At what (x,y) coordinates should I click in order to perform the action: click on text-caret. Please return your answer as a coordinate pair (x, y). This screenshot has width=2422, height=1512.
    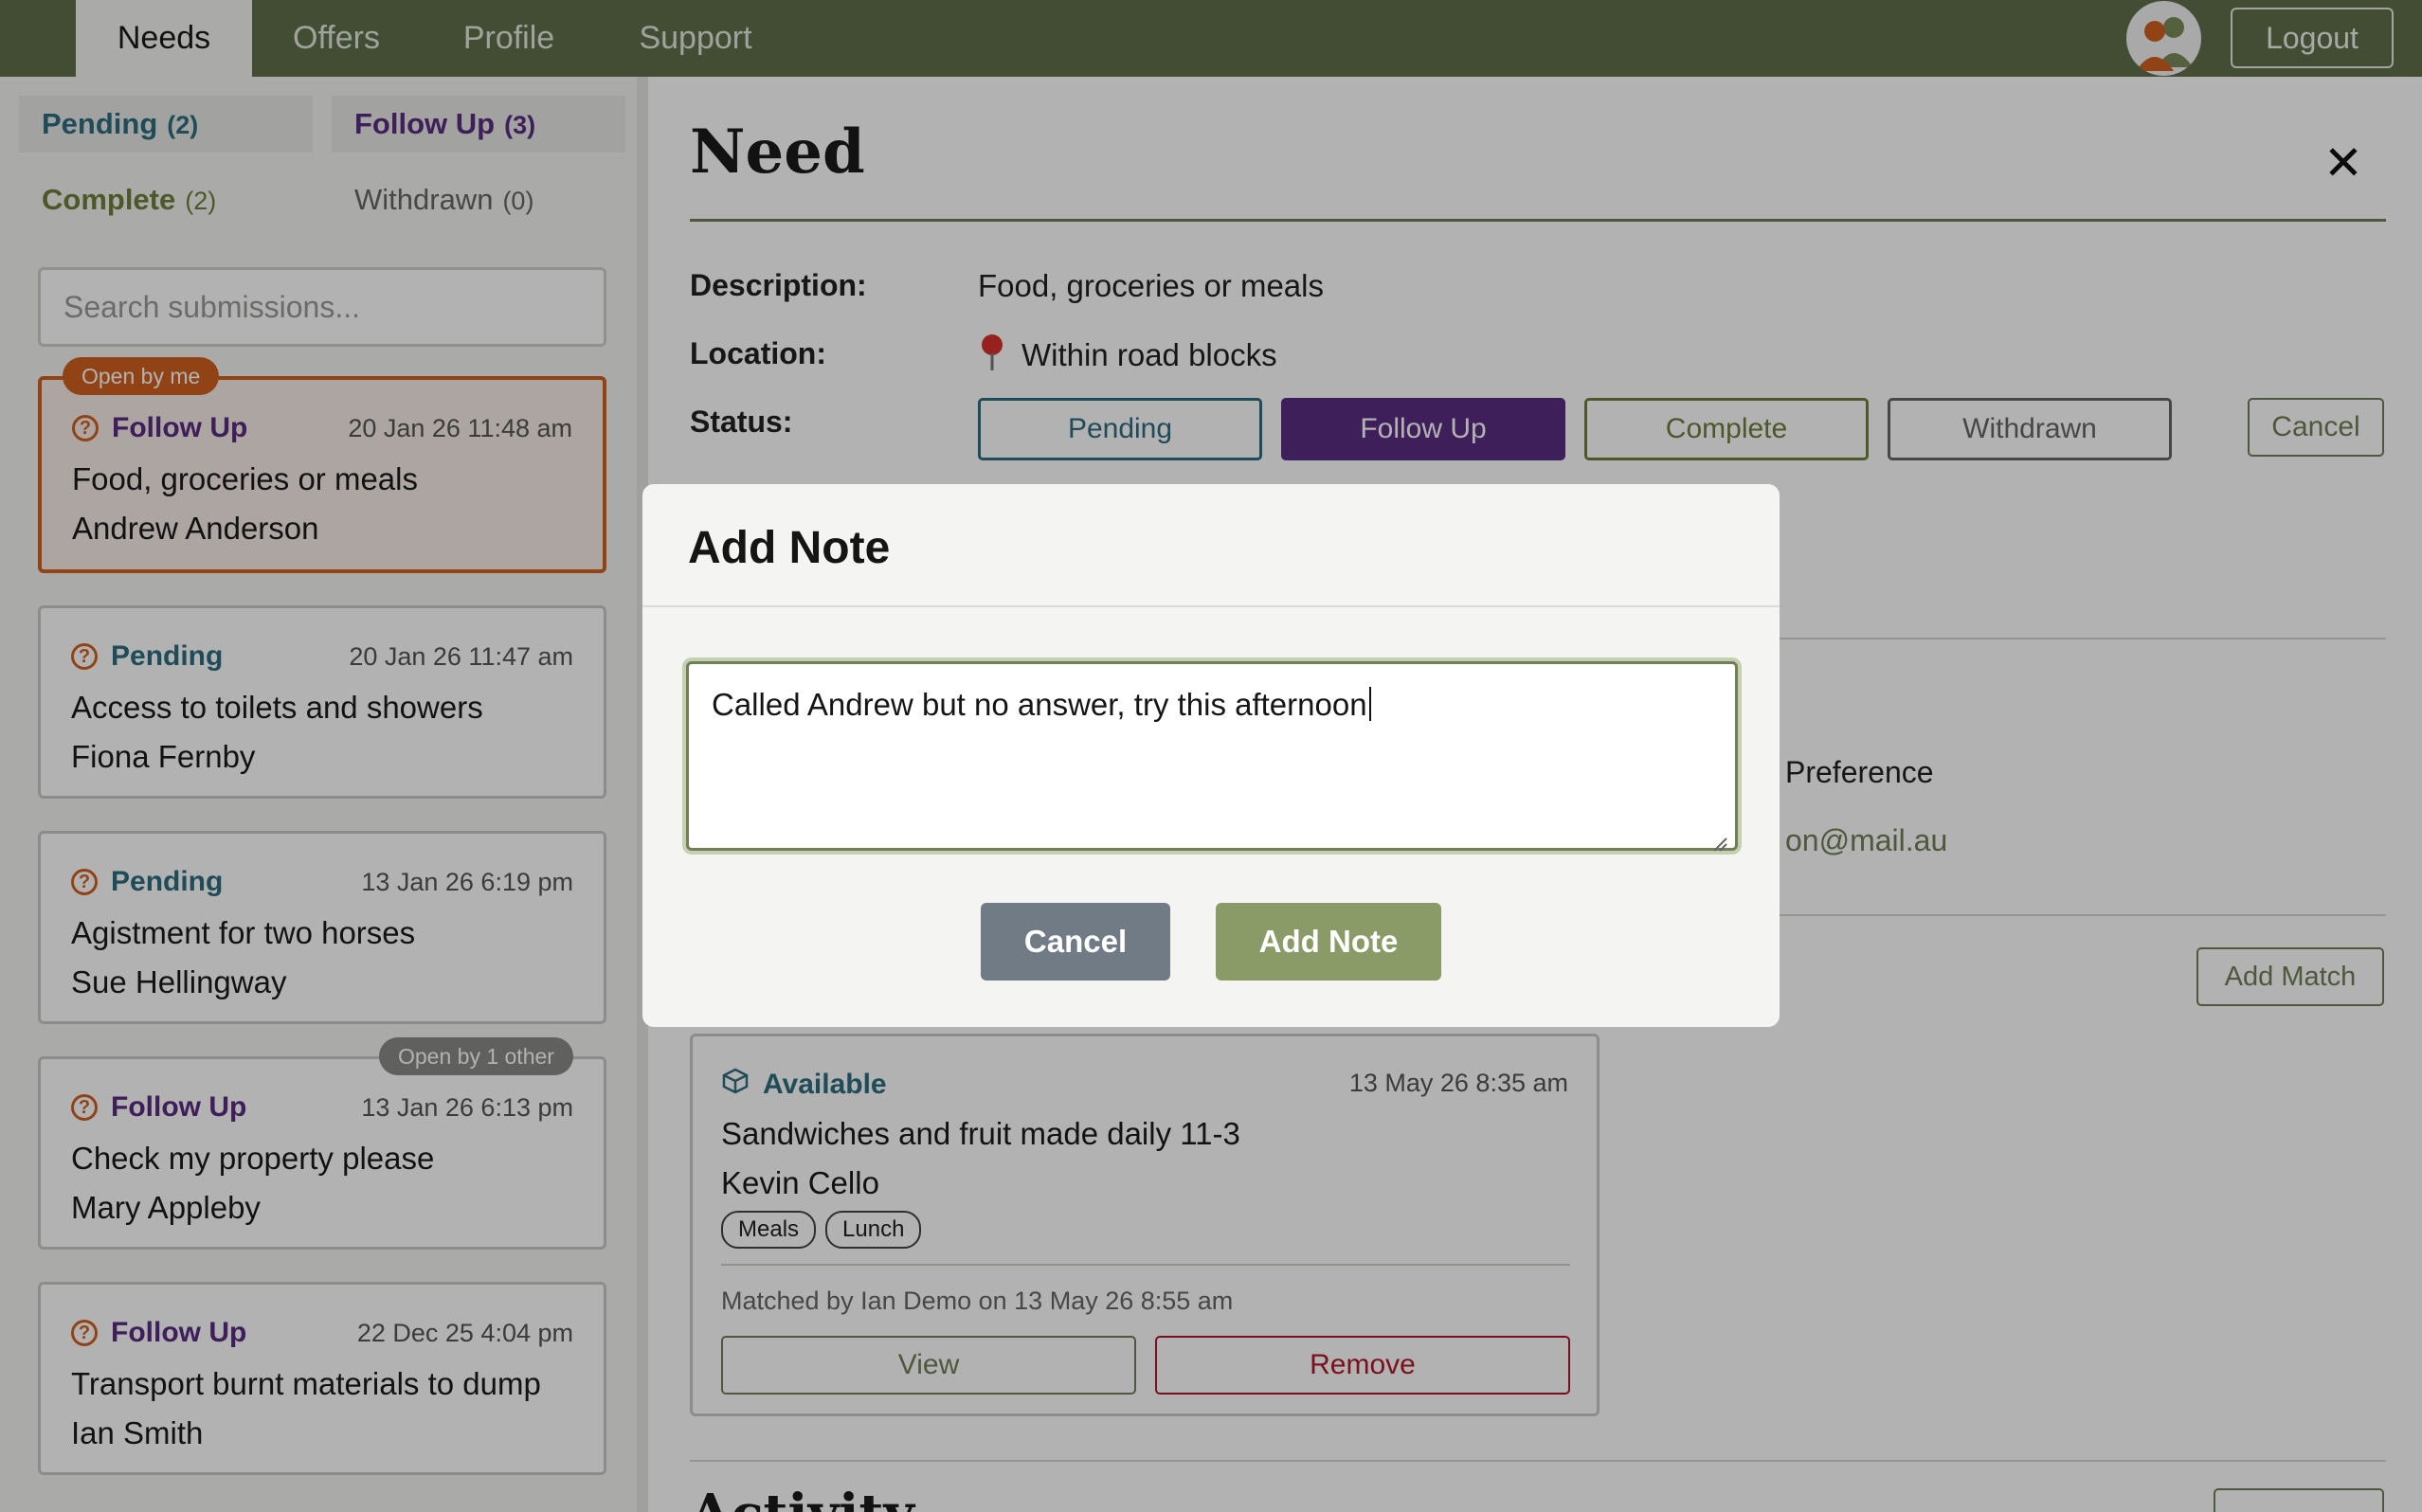
    Looking at the image, I should click on (1369, 704).